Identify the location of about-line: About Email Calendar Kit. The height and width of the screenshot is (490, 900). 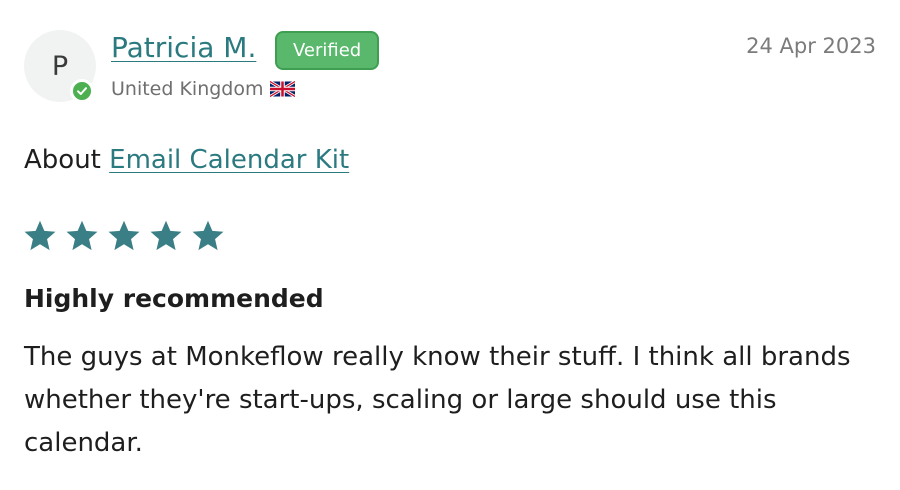
(186, 160).